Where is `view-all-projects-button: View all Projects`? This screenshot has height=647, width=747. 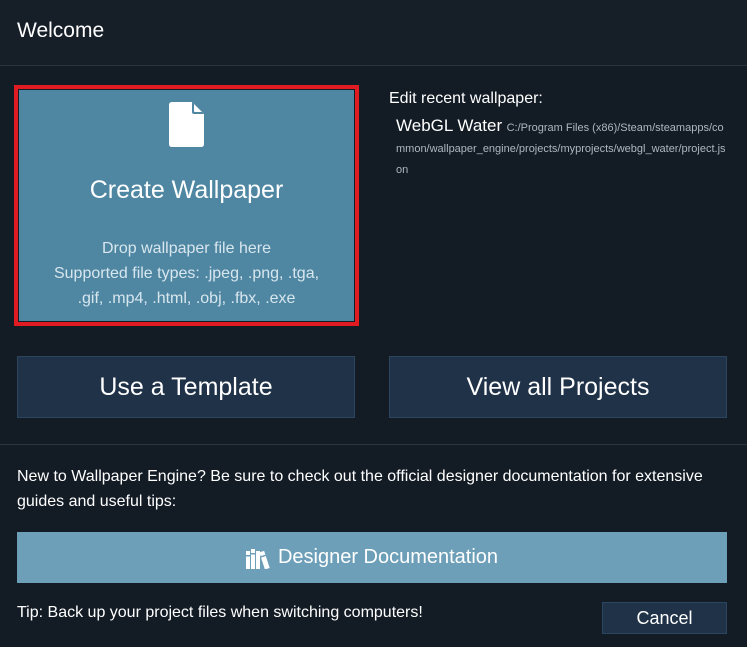
view-all-projects-button: View all Projects is located at coordinates (558, 387).